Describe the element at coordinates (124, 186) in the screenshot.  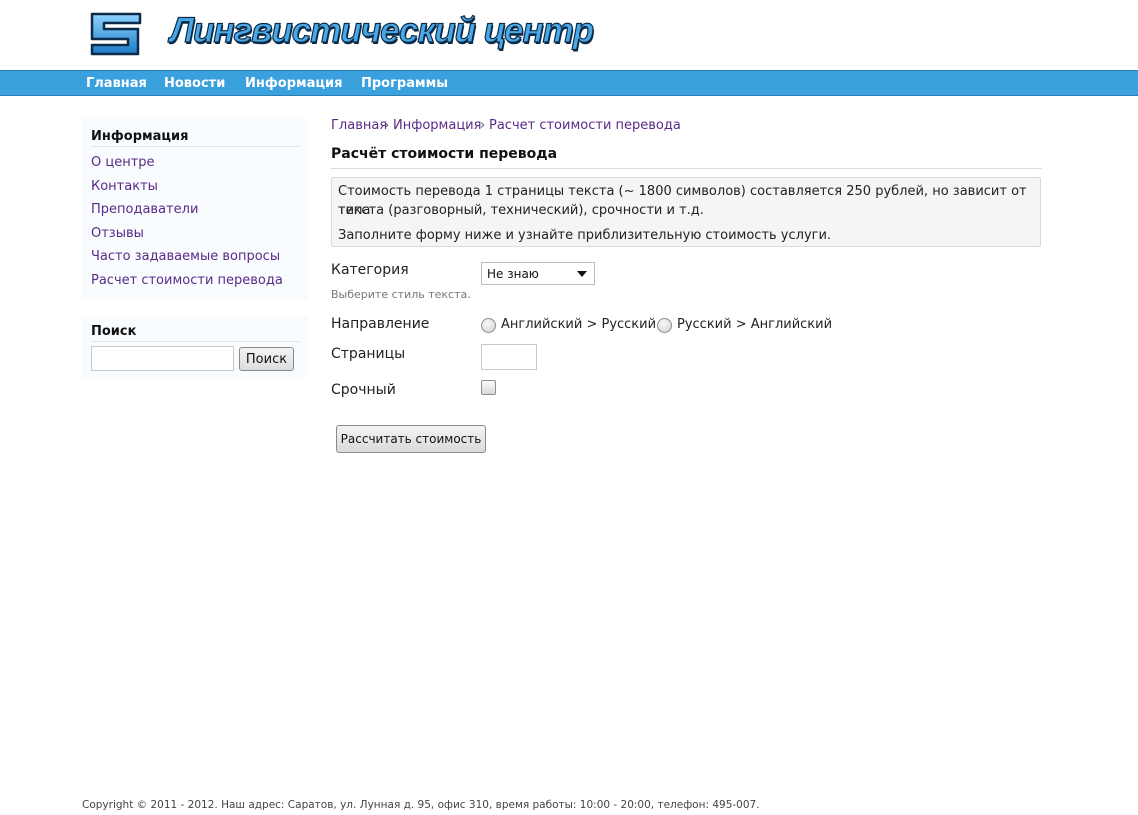
I see `sidebar-link-contacts: Контакты` at that location.